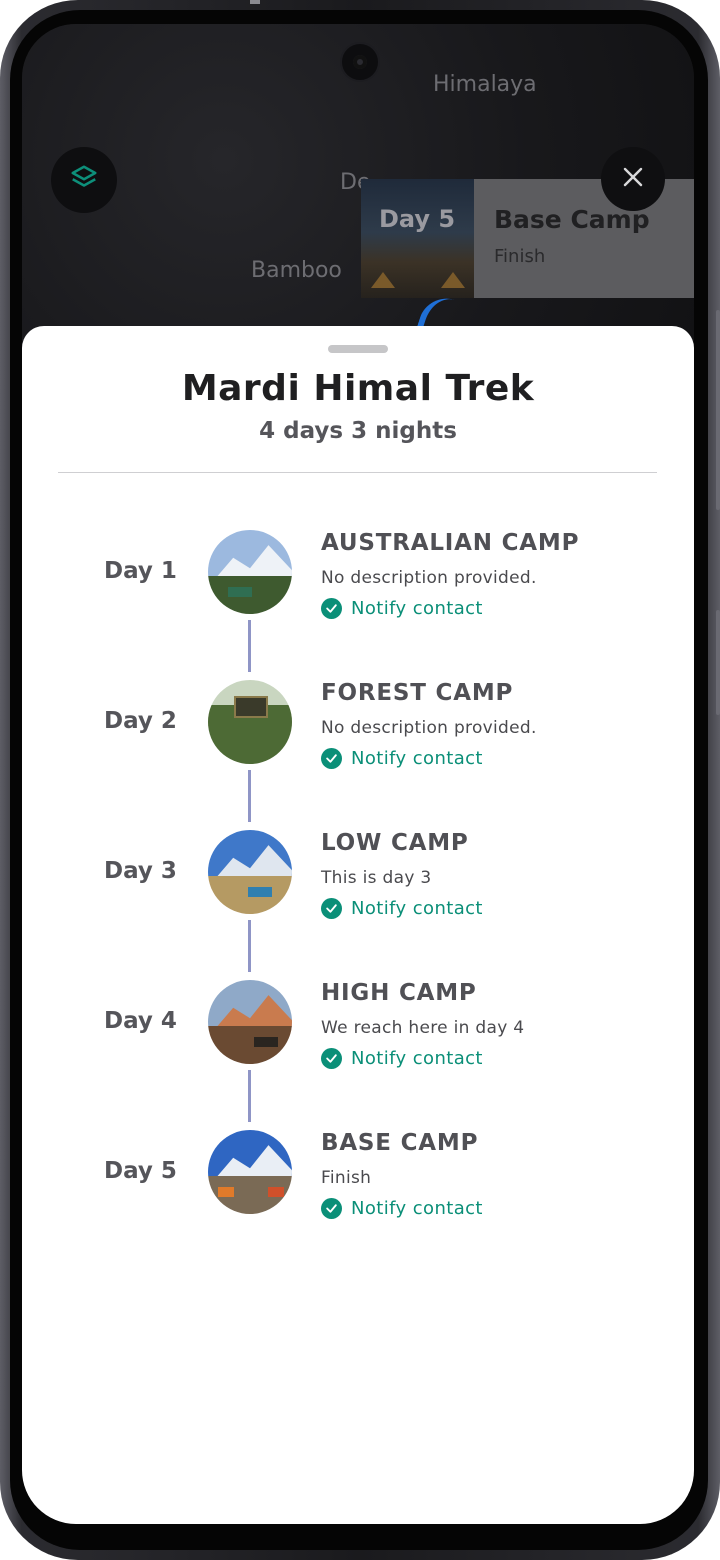 This screenshot has height=1560, width=720. I want to click on itinerary-day-label: Day 1, so click(140, 571).